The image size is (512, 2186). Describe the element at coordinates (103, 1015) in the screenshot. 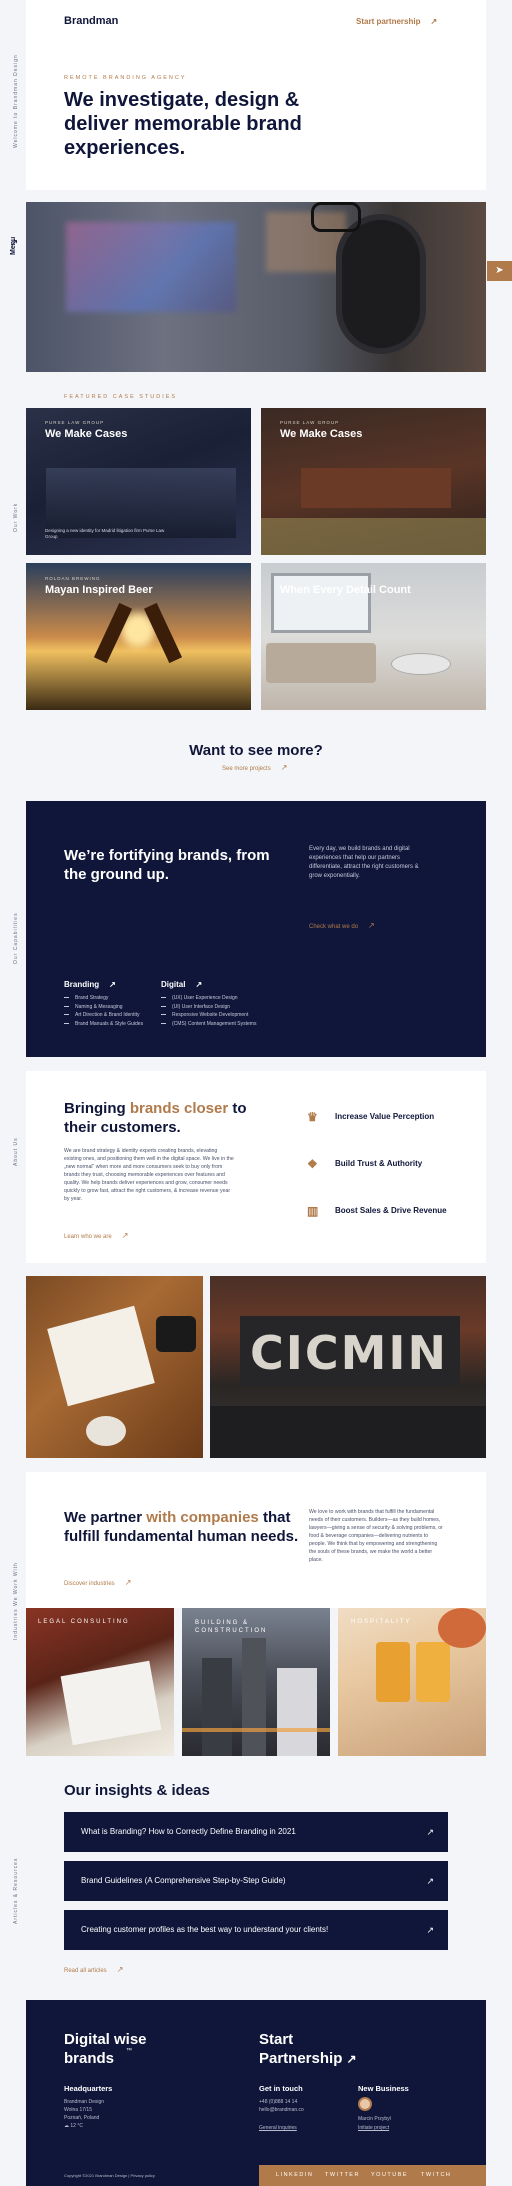

I see `list-item: Art Direction & Brand Identity` at that location.